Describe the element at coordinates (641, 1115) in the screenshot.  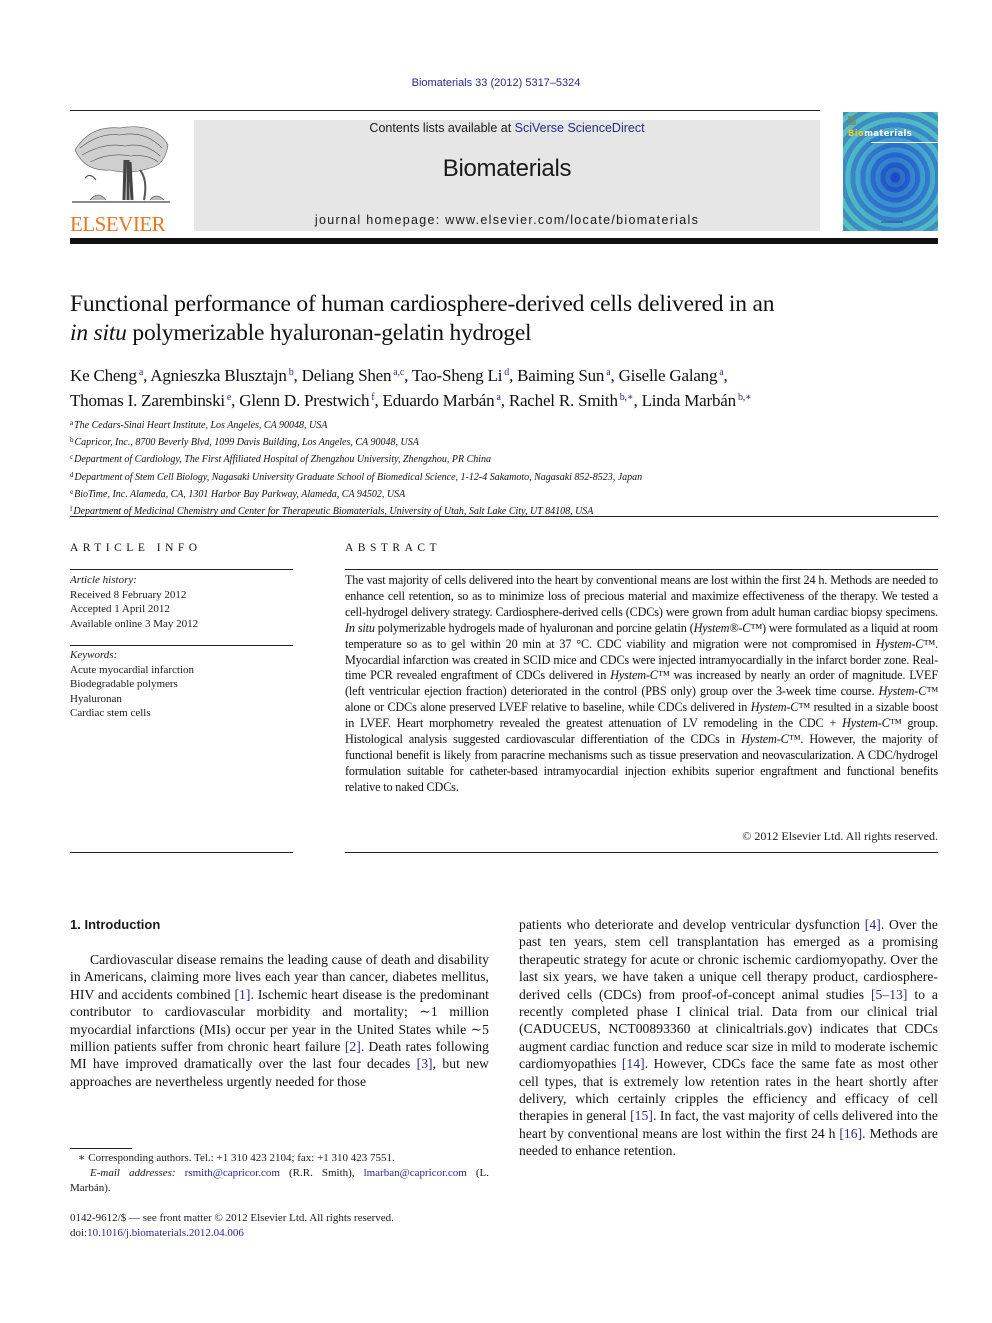
I see `citation-ref-link: [15]` at that location.